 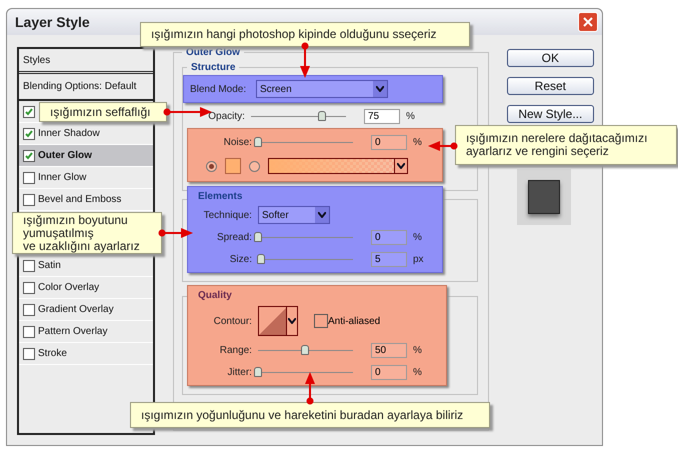 What do you see at coordinates (86, 61) in the screenshot?
I see `styles-header: Styles` at bounding box center [86, 61].